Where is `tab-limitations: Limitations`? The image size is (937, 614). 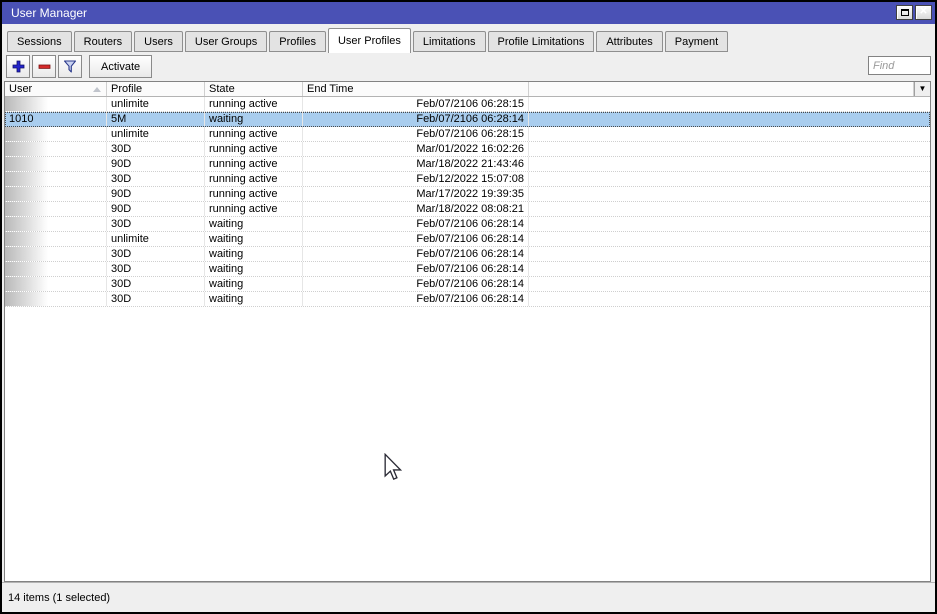 tab-limitations: Limitations is located at coordinates (449, 41).